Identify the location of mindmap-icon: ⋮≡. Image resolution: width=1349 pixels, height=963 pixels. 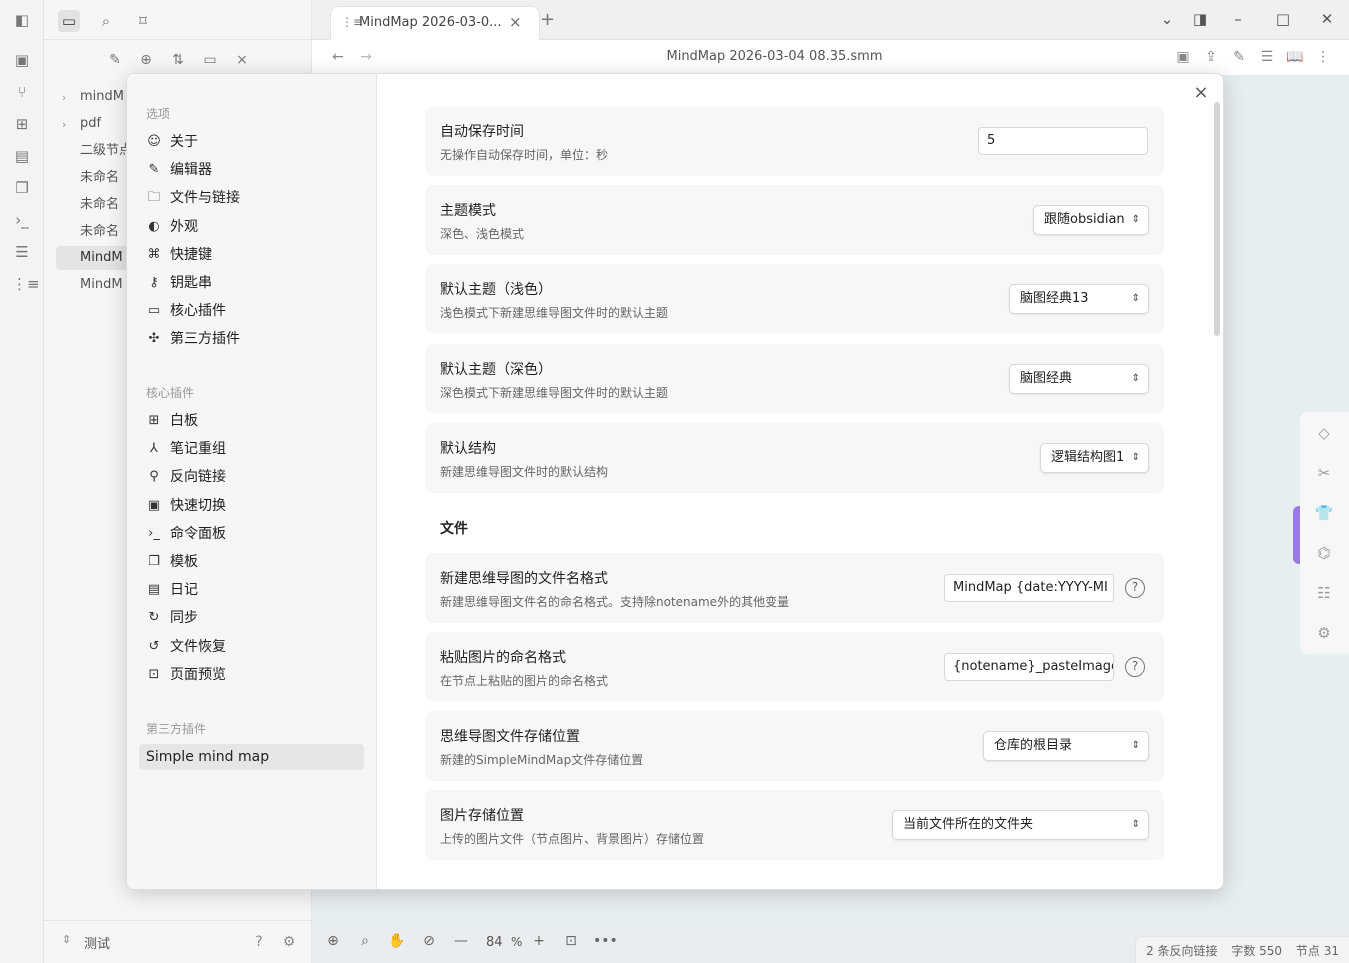
(26, 284).